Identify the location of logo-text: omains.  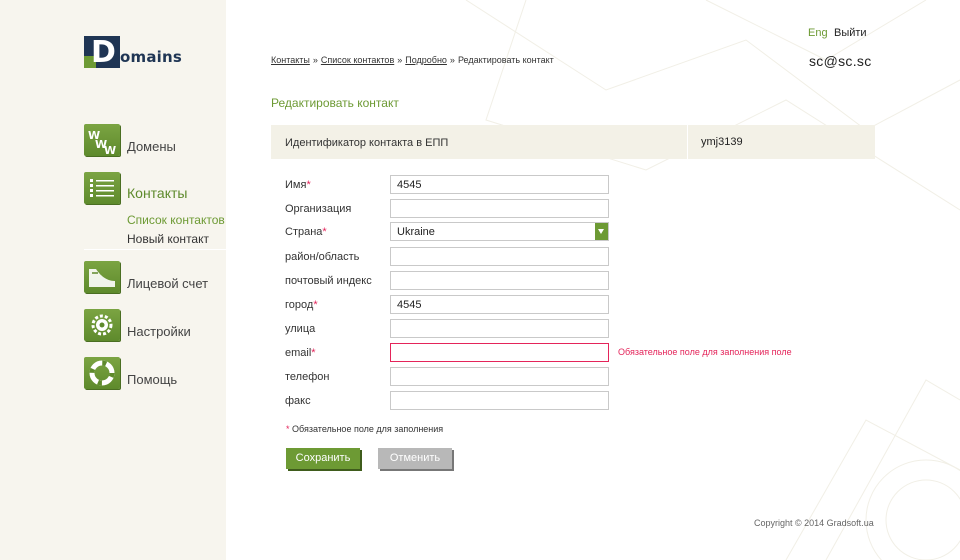
(151, 57).